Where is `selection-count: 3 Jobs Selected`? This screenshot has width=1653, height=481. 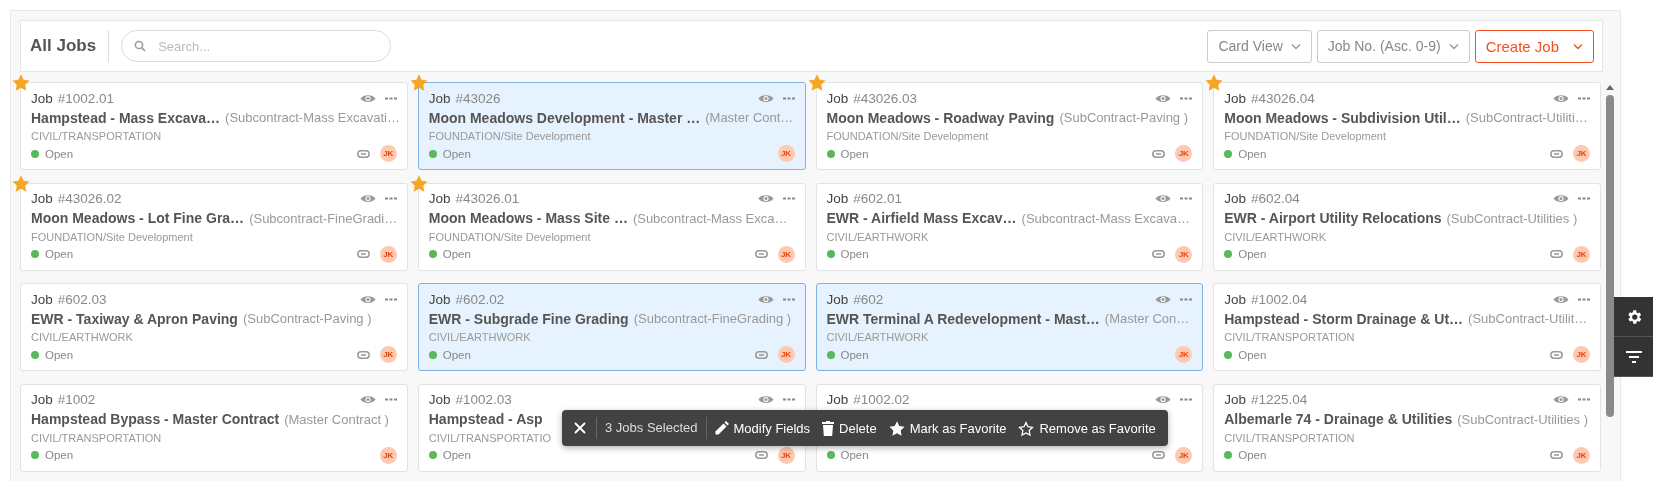 selection-count: 3 Jobs Selected is located at coordinates (651, 428).